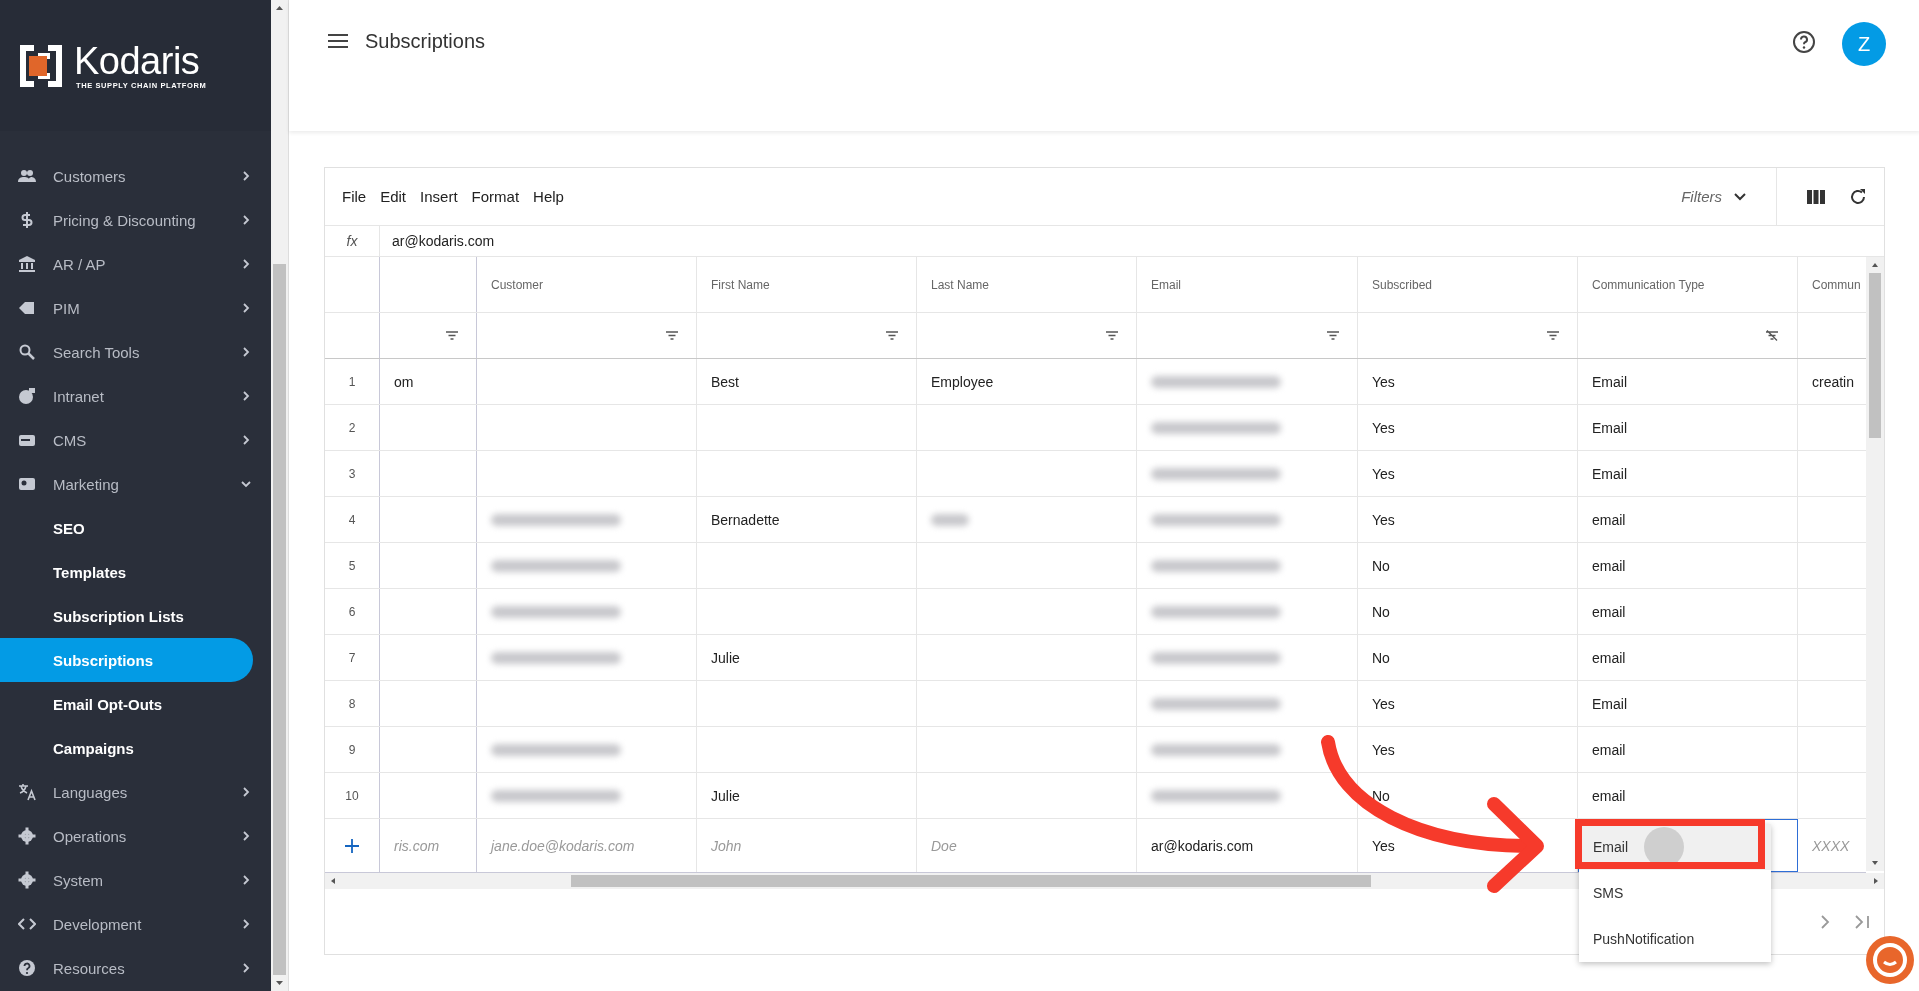 The width and height of the screenshot is (1919, 991). What do you see at coordinates (1740, 196) in the screenshot?
I see `chevron-down-icon` at bounding box center [1740, 196].